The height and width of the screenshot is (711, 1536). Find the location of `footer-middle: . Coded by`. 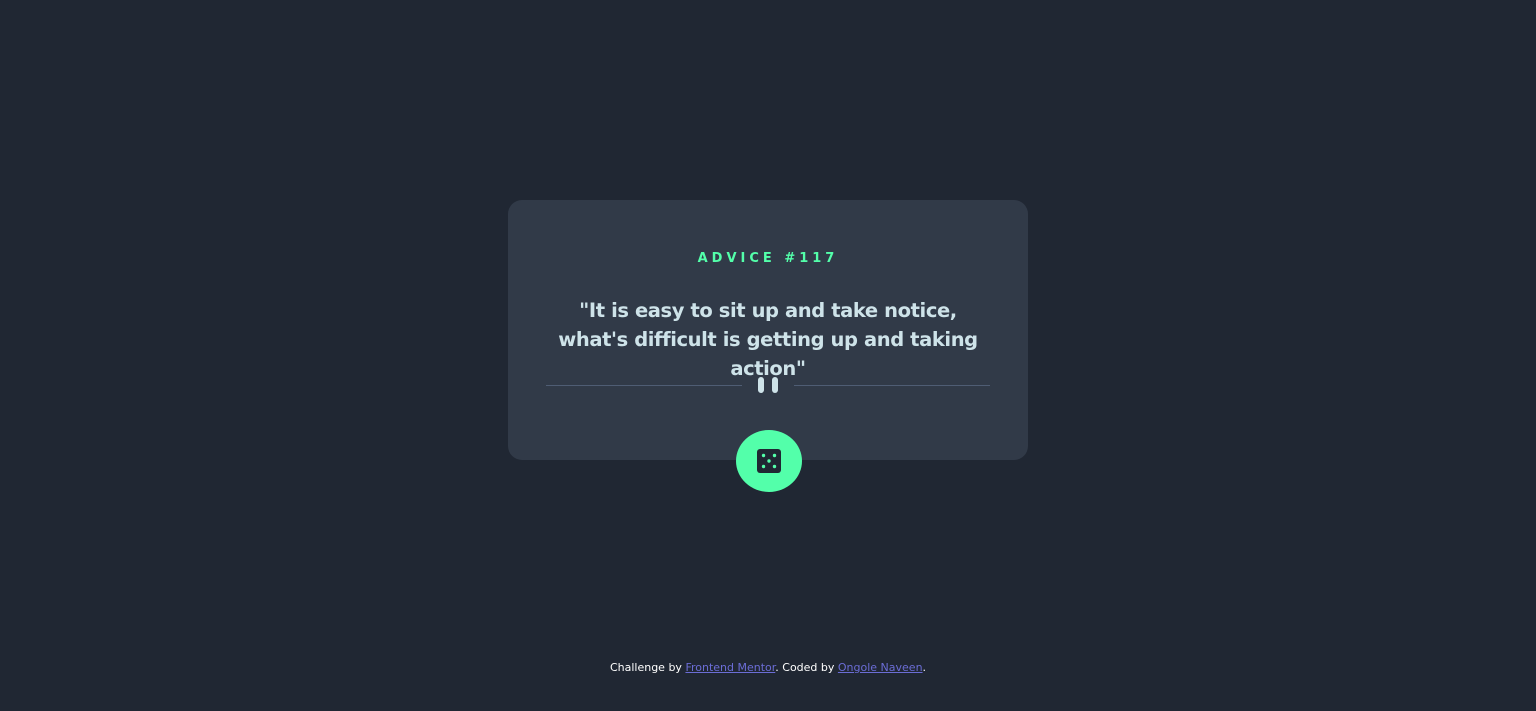

footer-middle: . Coded by is located at coordinates (806, 667).